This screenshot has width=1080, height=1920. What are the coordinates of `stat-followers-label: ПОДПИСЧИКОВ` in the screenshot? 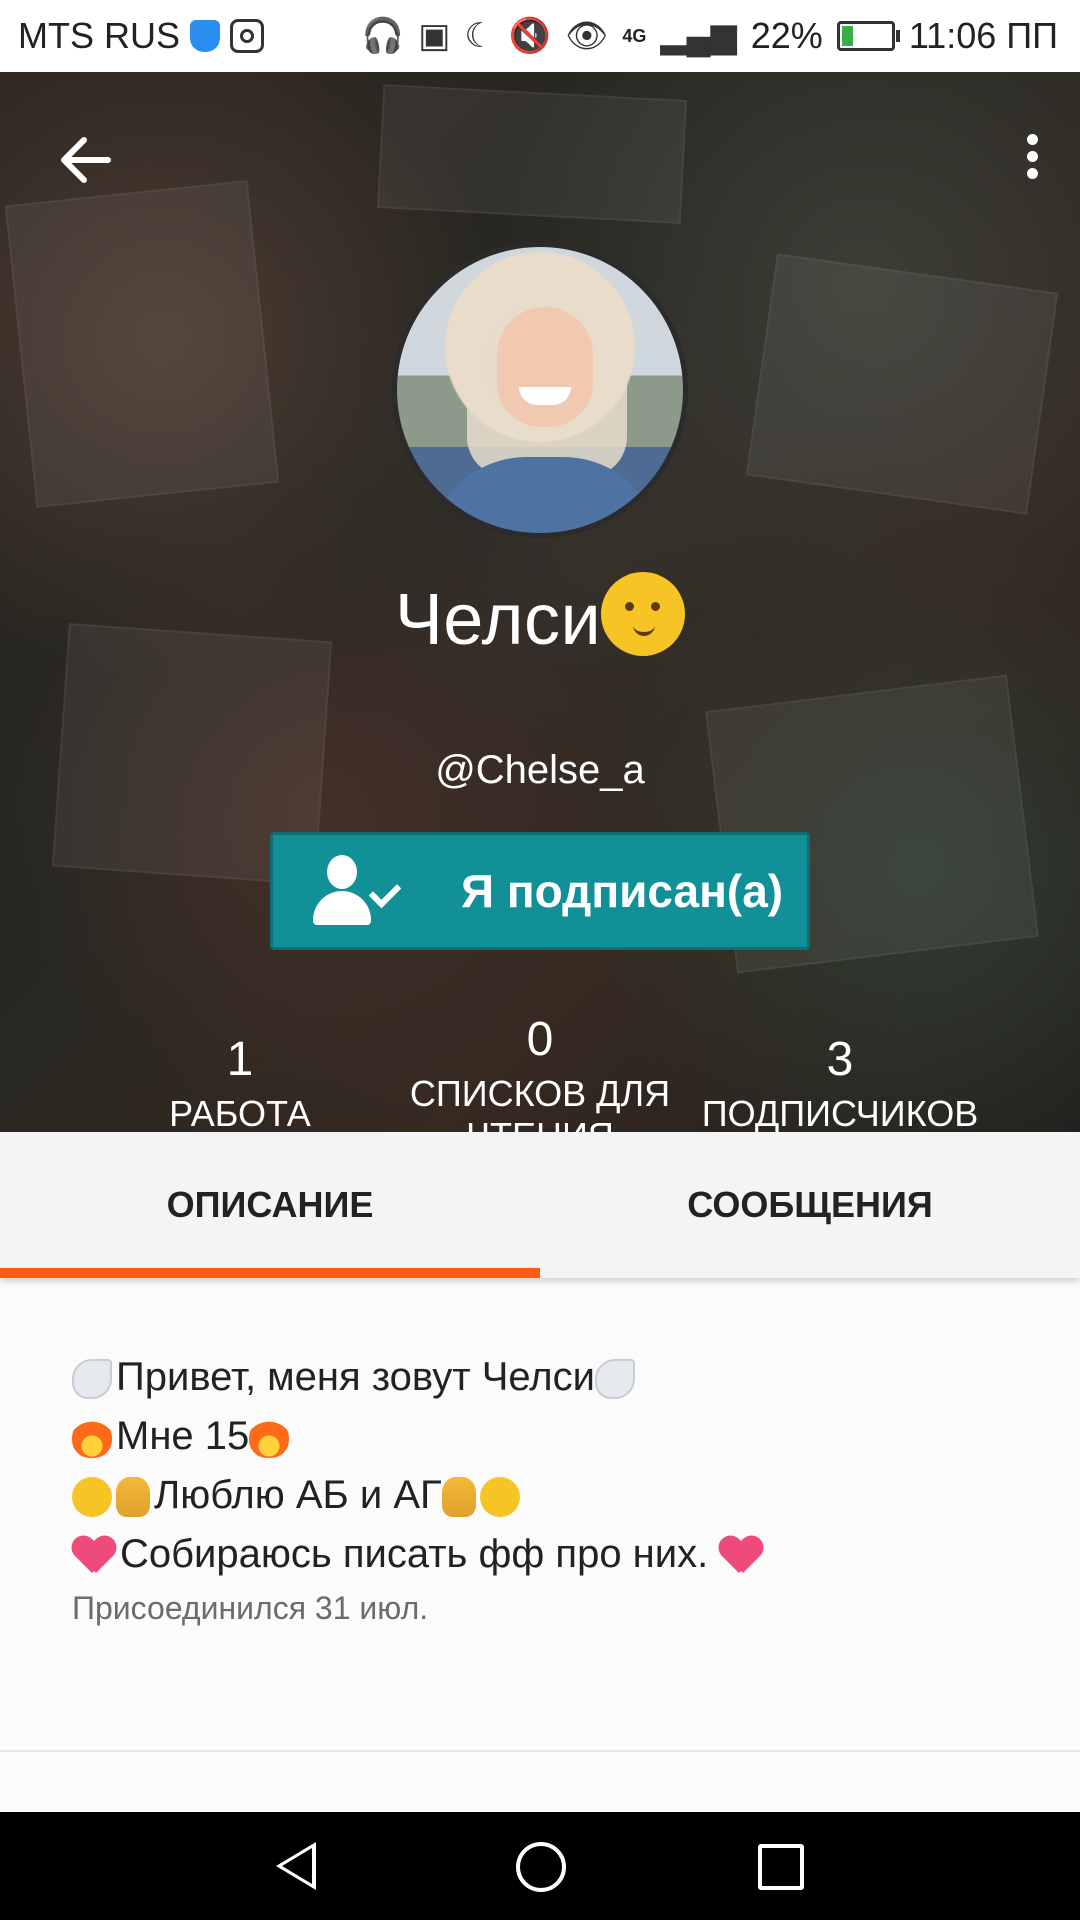 It's located at (840, 1112).